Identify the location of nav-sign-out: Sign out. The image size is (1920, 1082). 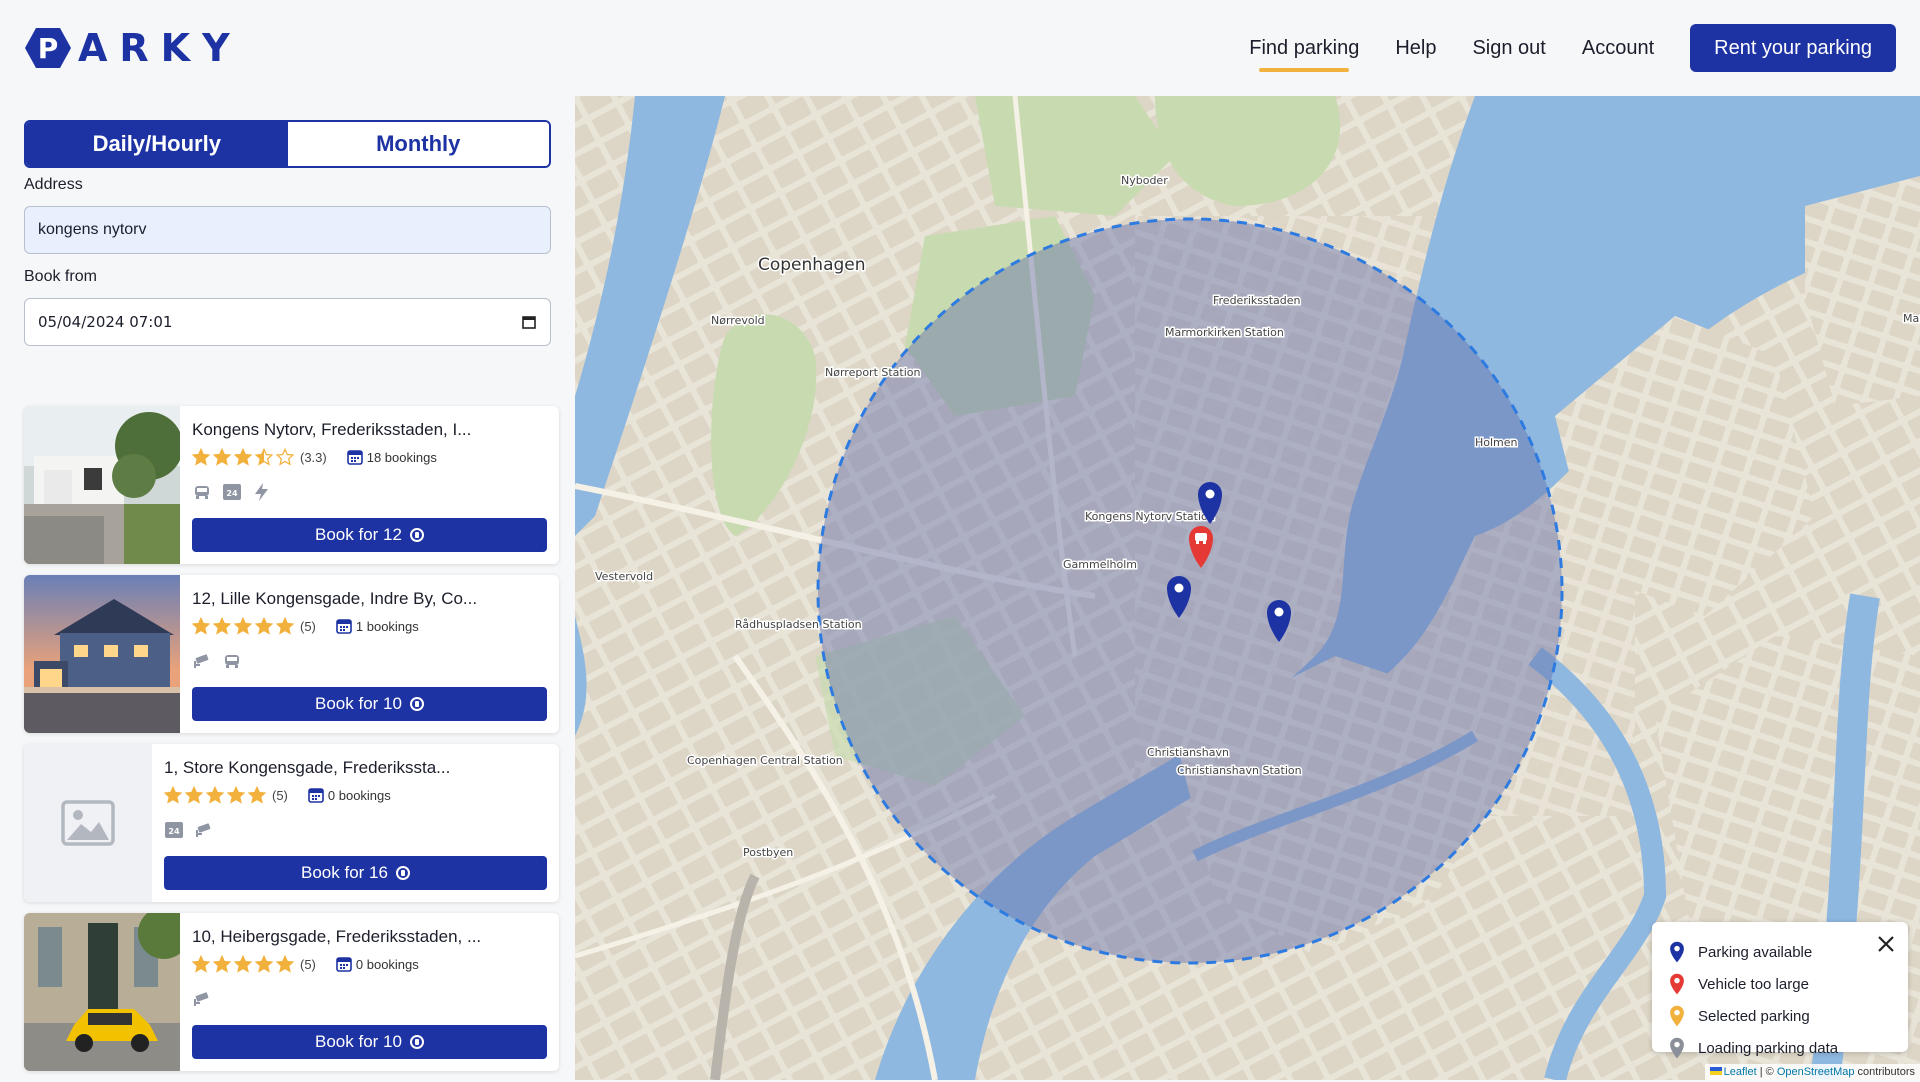
(1508, 48).